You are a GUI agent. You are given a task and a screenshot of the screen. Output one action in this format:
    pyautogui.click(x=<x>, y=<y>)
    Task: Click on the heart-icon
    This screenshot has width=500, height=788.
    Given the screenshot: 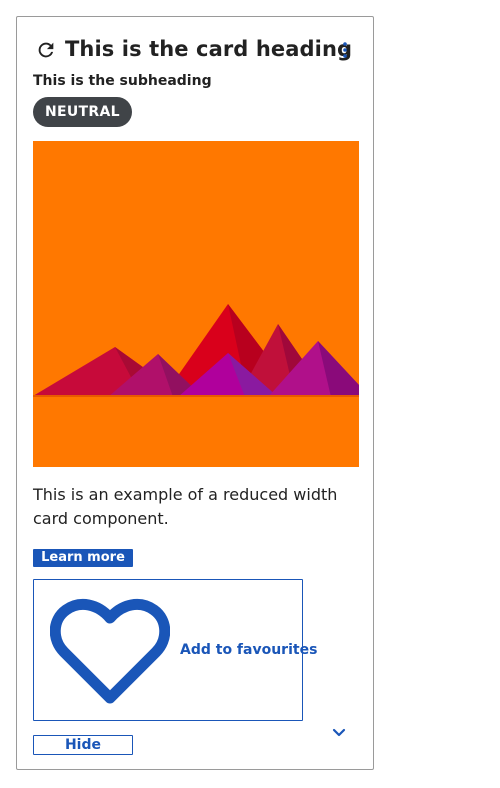 What is the action you would take?
    pyautogui.click(x=110, y=651)
    